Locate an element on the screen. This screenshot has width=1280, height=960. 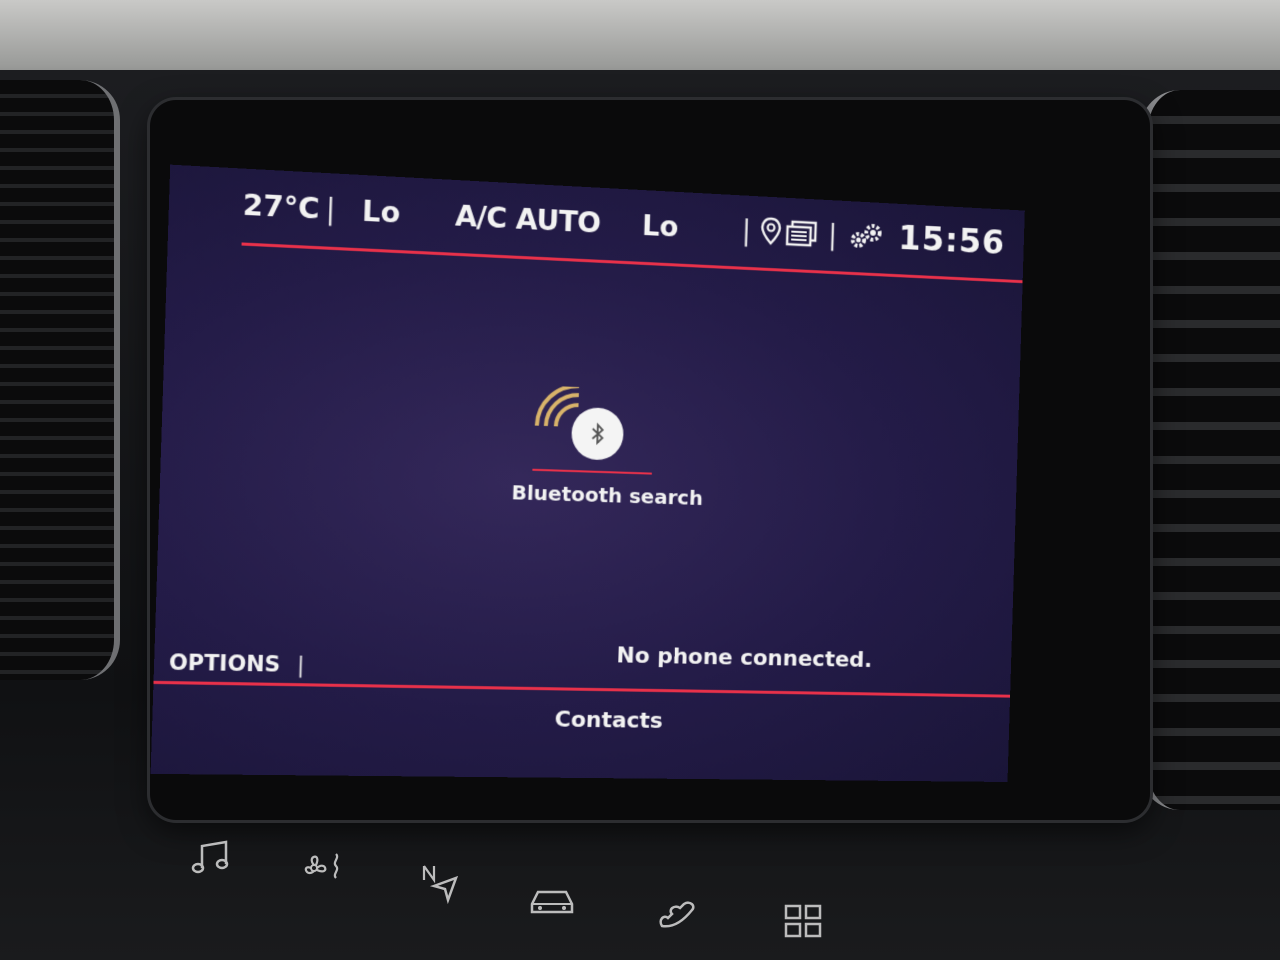
hard-button-row is located at coordinates (520, 880).